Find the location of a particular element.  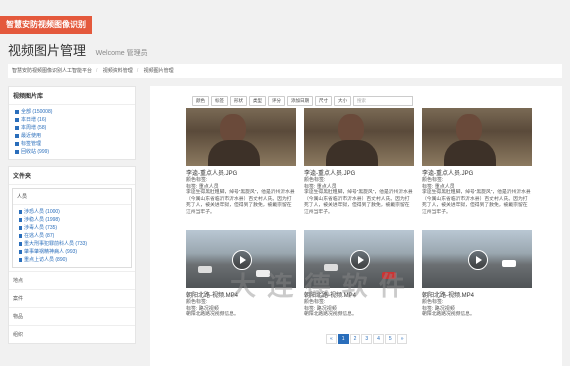

filter-rating-button: 评分 is located at coordinates (276, 101).